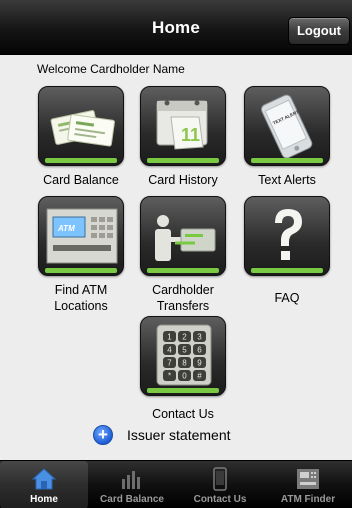  I want to click on keypad-key-label: 5, so click(184, 350).